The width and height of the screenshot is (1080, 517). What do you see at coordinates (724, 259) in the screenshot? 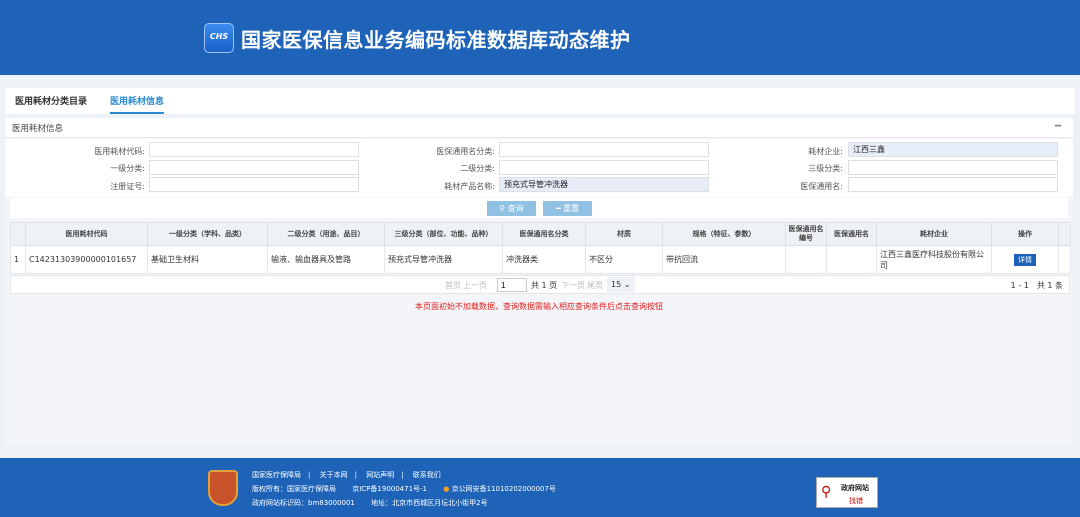
I see `cell-spec: 带抗回流` at bounding box center [724, 259].